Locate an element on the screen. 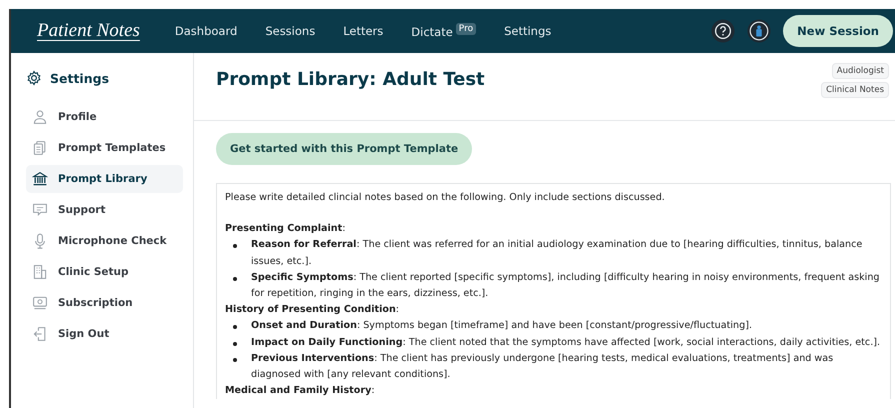 This screenshot has width=895, height=408. section-heading: History of Presenting Condition: is located at coordinates (312, 310).